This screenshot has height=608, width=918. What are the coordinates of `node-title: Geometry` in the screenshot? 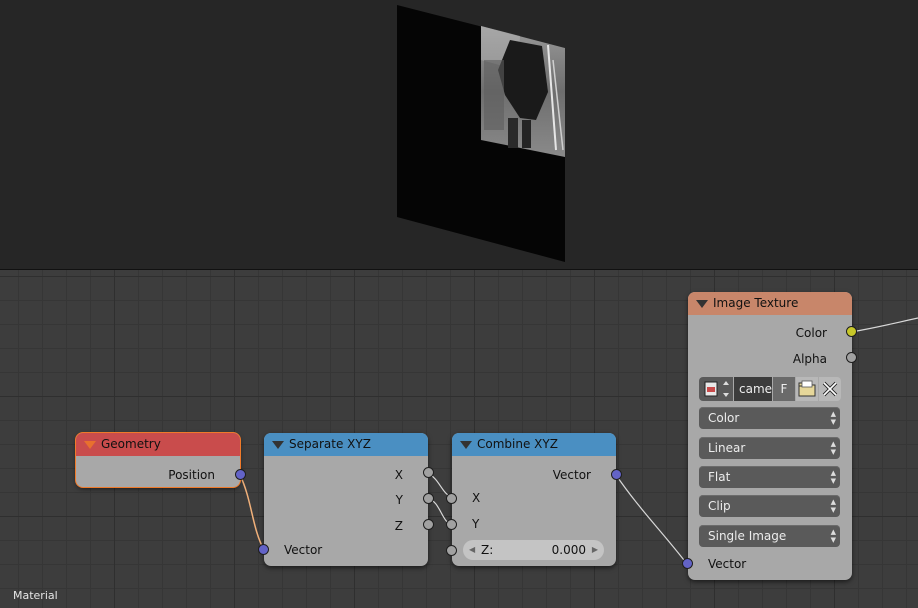 It's located at (131, 444).